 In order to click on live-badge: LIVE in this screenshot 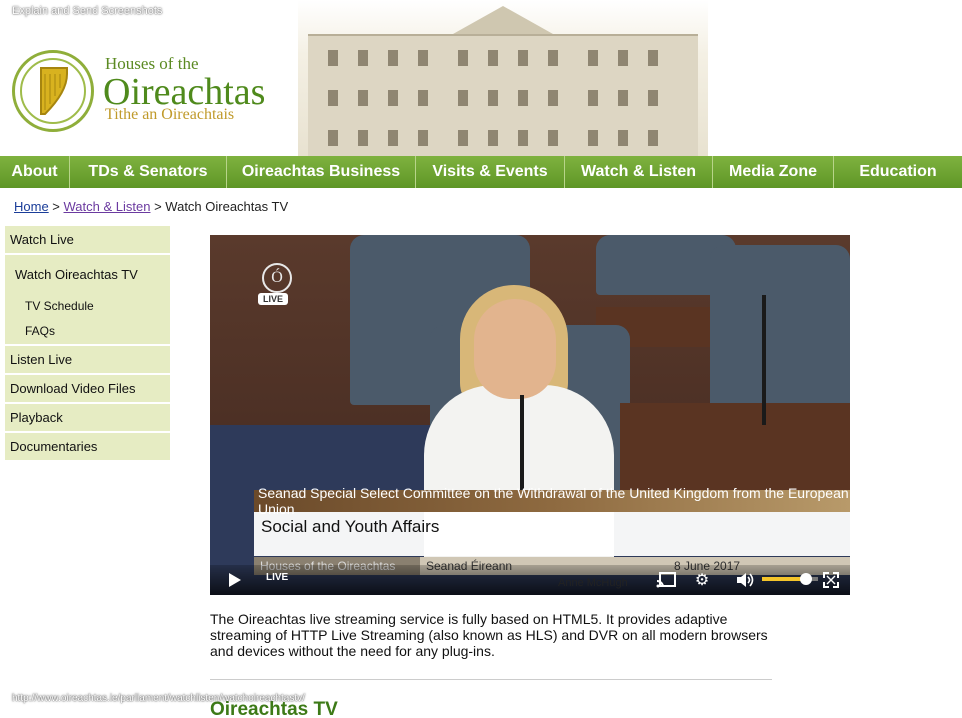, I will do `click(273, 299)`.